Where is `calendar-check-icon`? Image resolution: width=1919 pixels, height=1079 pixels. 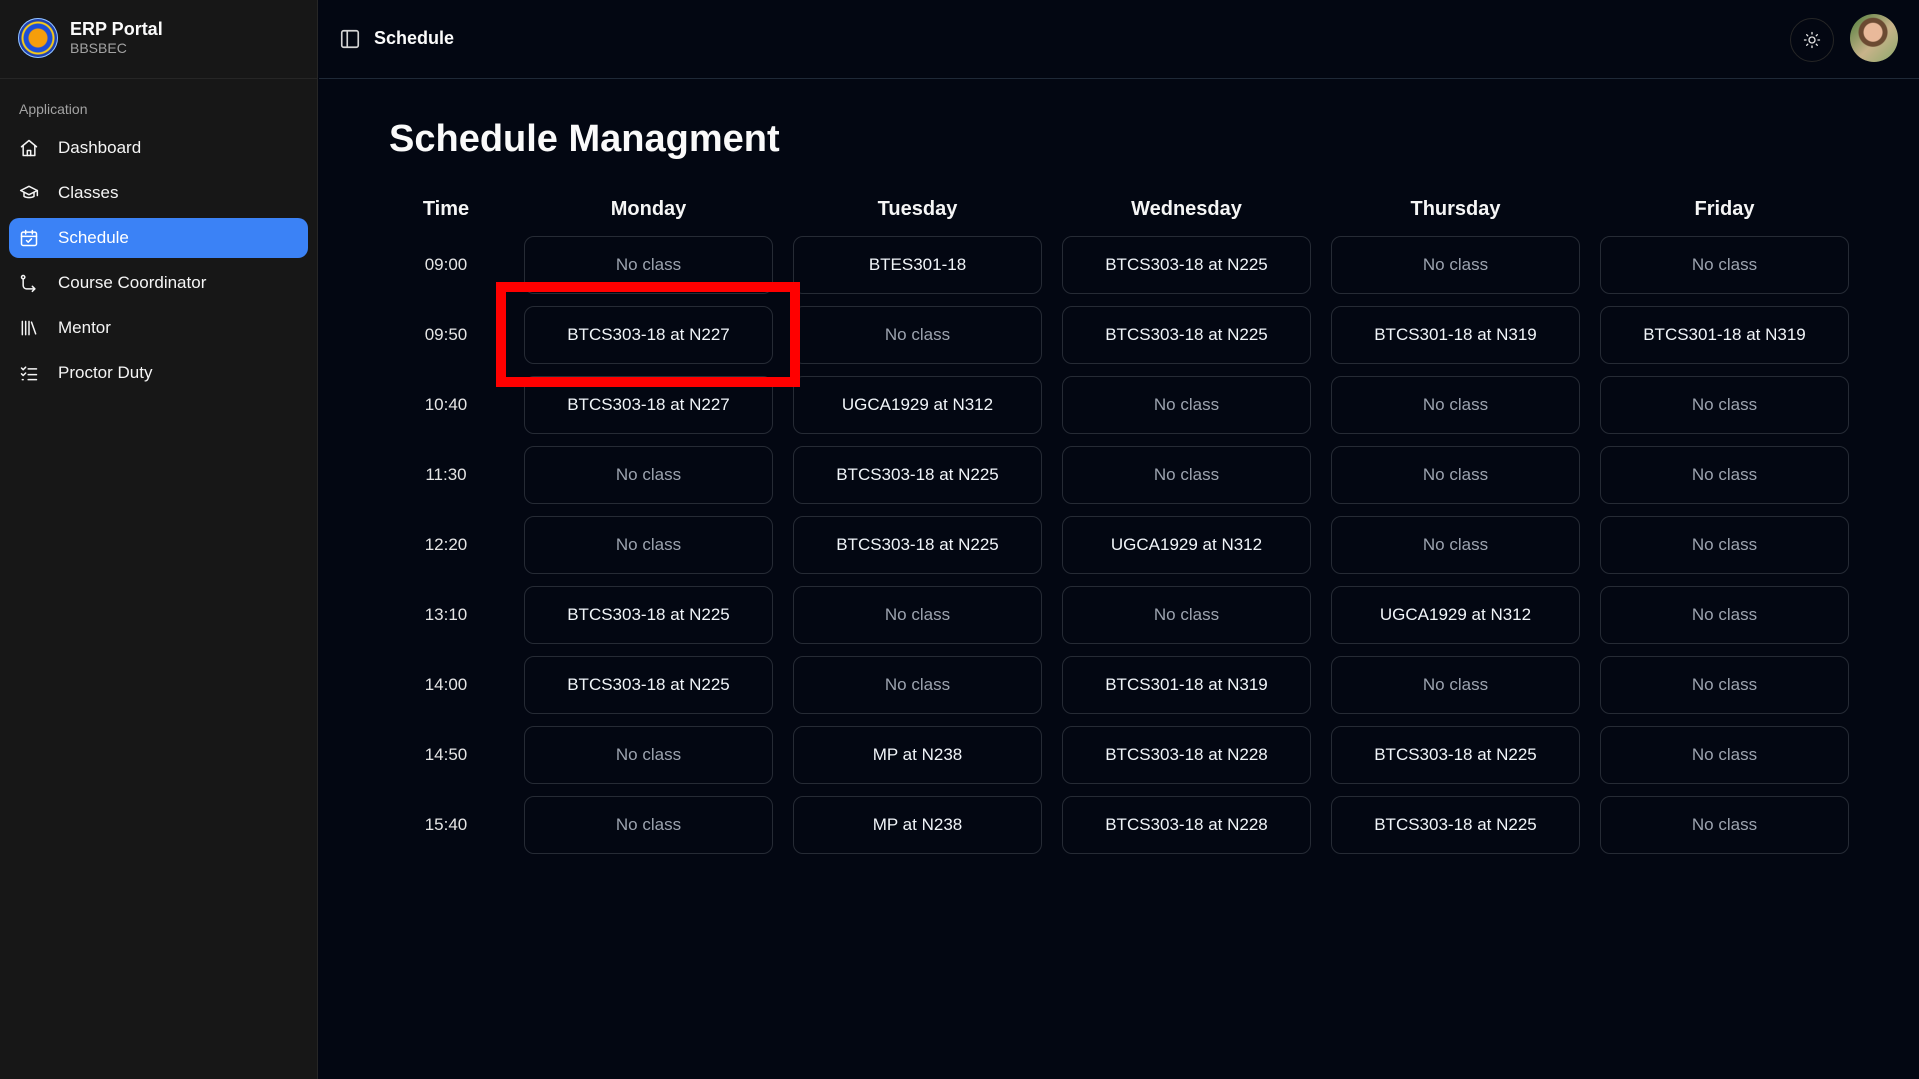
calendar-check-icon is located at coordinates (29, 238).